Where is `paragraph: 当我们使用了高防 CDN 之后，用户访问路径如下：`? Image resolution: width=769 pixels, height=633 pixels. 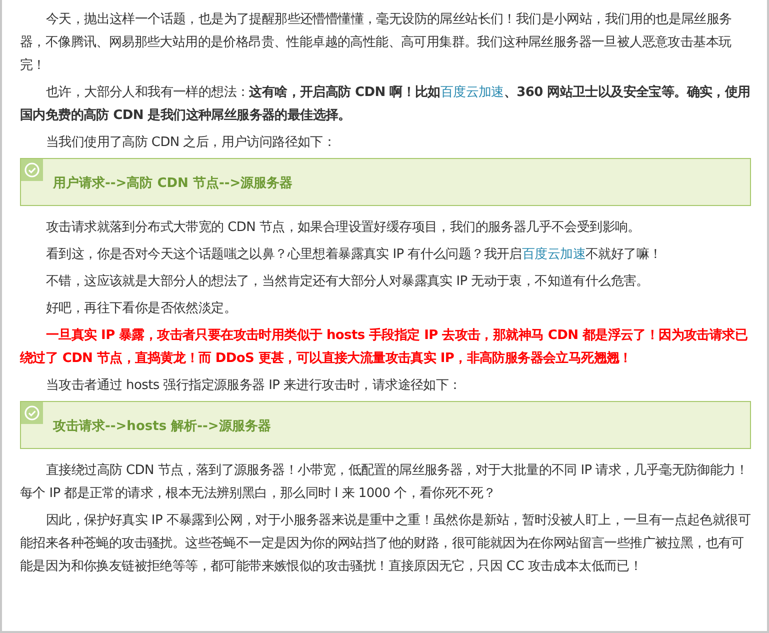 paragraph: 当我们使用了高防 CDN 之后，用户访问路径如下： is located at coordinates (191, 143).